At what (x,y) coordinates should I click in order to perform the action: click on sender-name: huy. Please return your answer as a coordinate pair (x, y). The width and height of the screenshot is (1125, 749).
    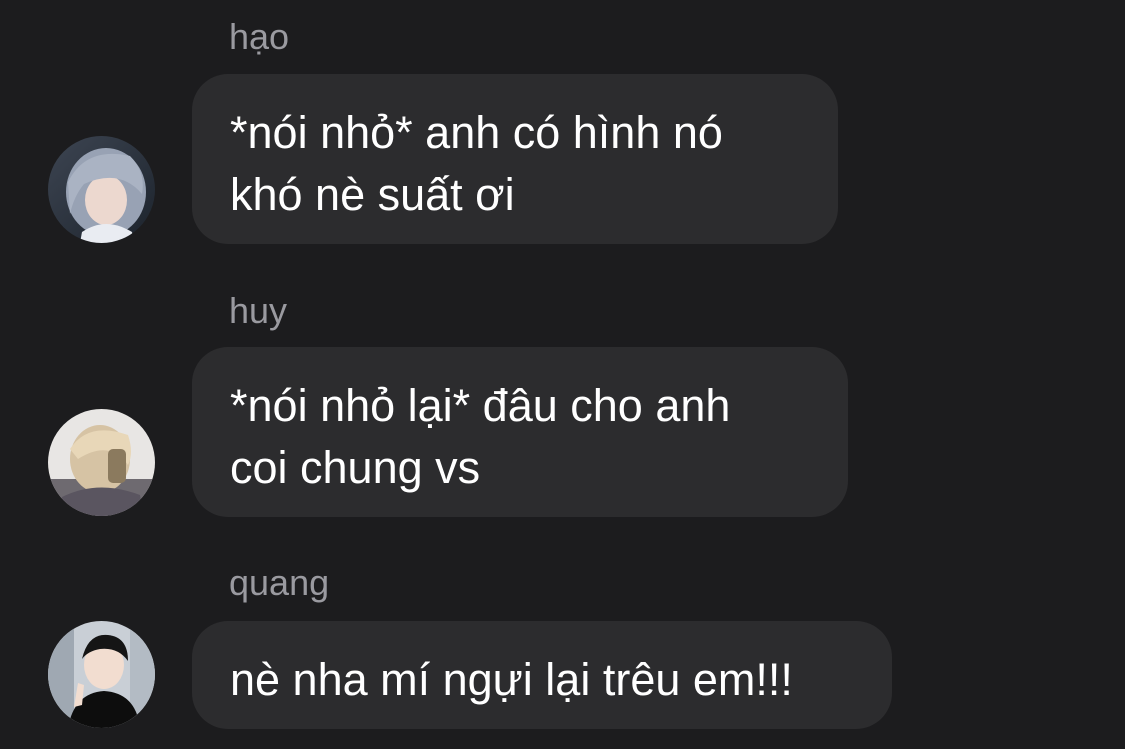
    Looking at the image, I should click on (258, 310).